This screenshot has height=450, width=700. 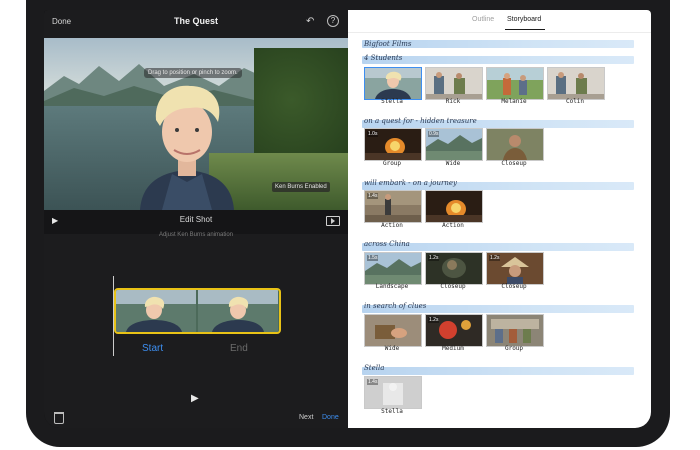 I want to click on clip-duration: 1.5s, so click(x=373, y=258).